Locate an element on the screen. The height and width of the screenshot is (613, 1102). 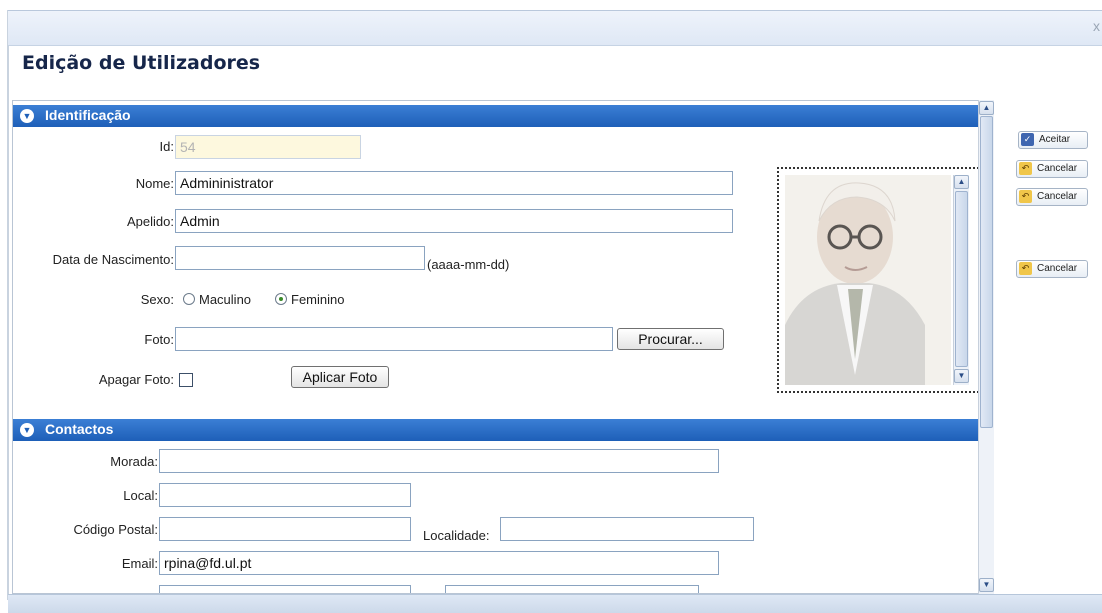
cancelar-button-2-label: Cancelar is located at coordinates (1057, 196).